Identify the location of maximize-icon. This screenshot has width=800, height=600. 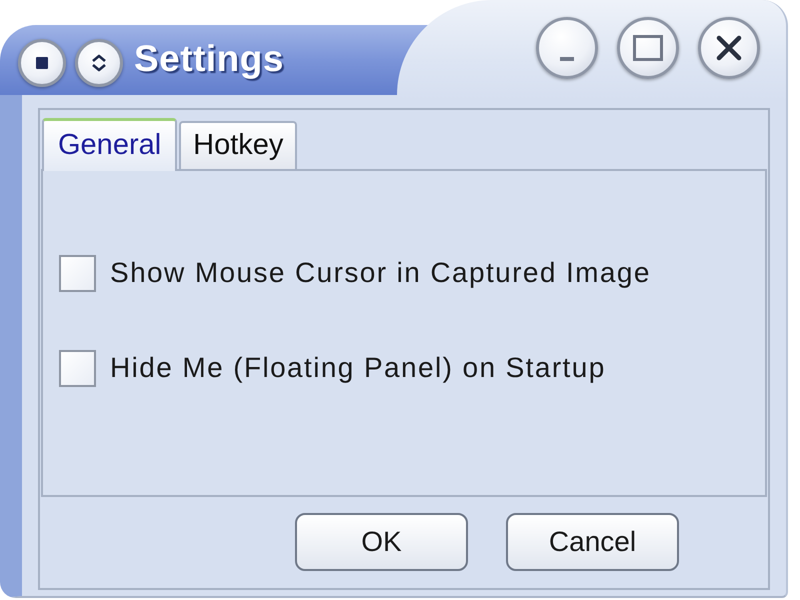
(648, 48).